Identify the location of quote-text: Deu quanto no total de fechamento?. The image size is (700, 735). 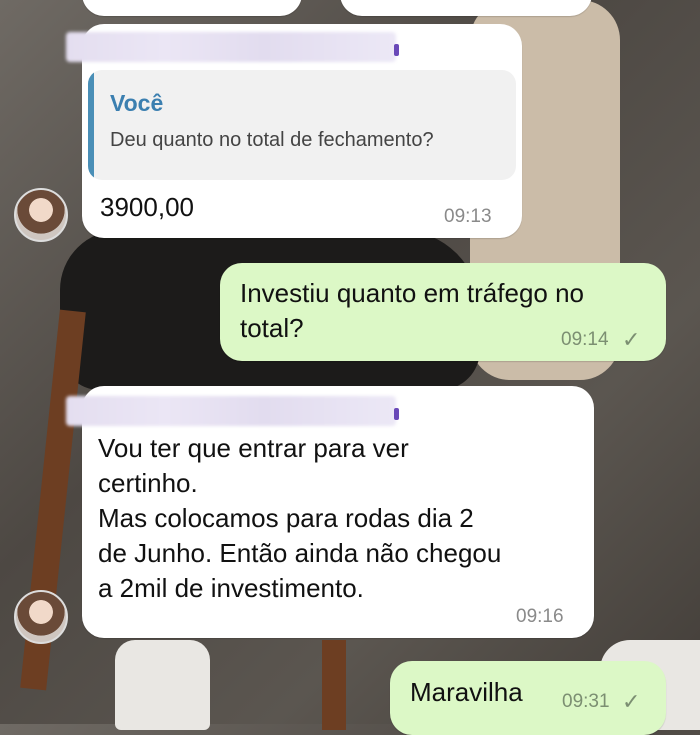
(272, 140).